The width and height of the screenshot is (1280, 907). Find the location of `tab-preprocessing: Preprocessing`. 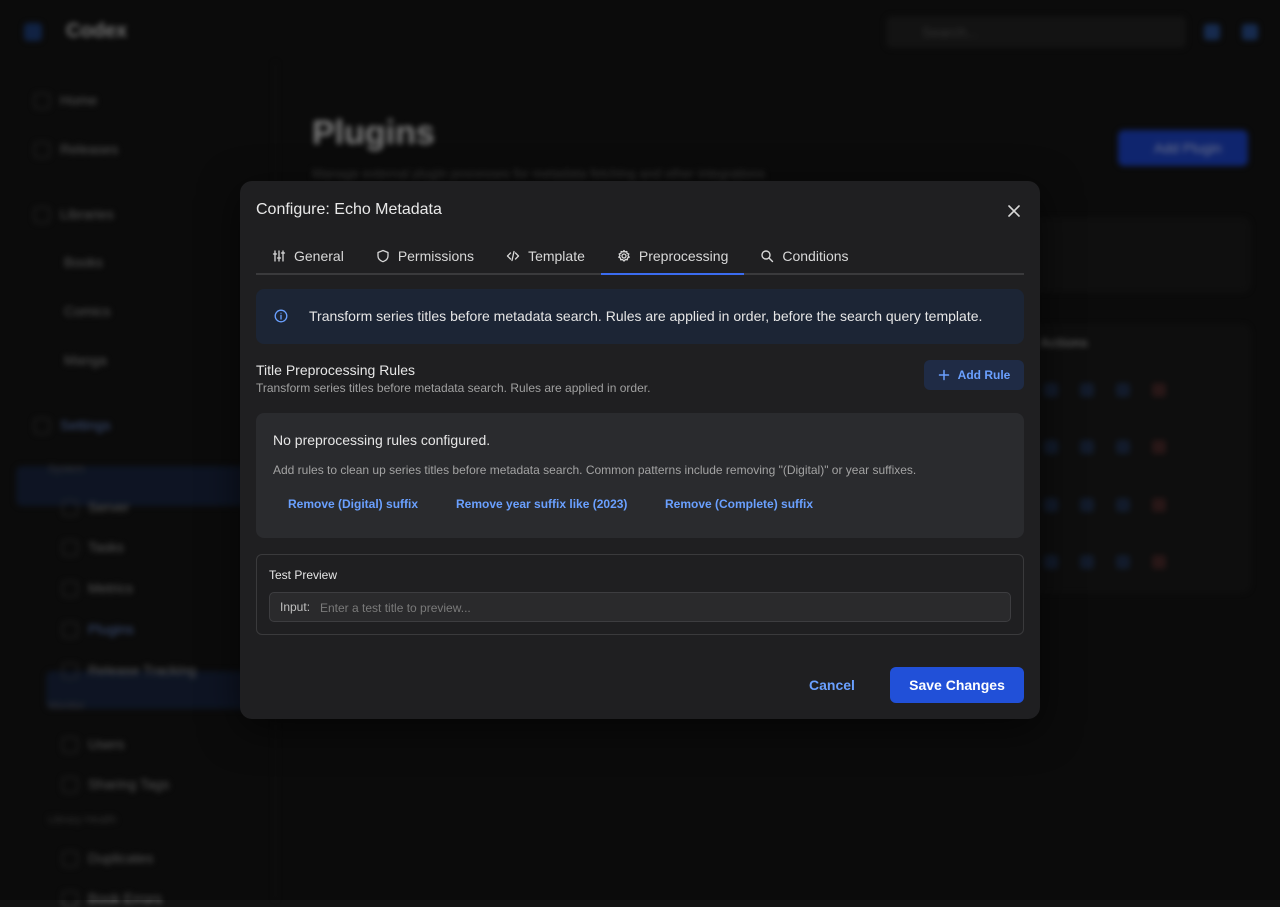

tab-preprocessing: Preprocessing is located at coordinates (672, 257).